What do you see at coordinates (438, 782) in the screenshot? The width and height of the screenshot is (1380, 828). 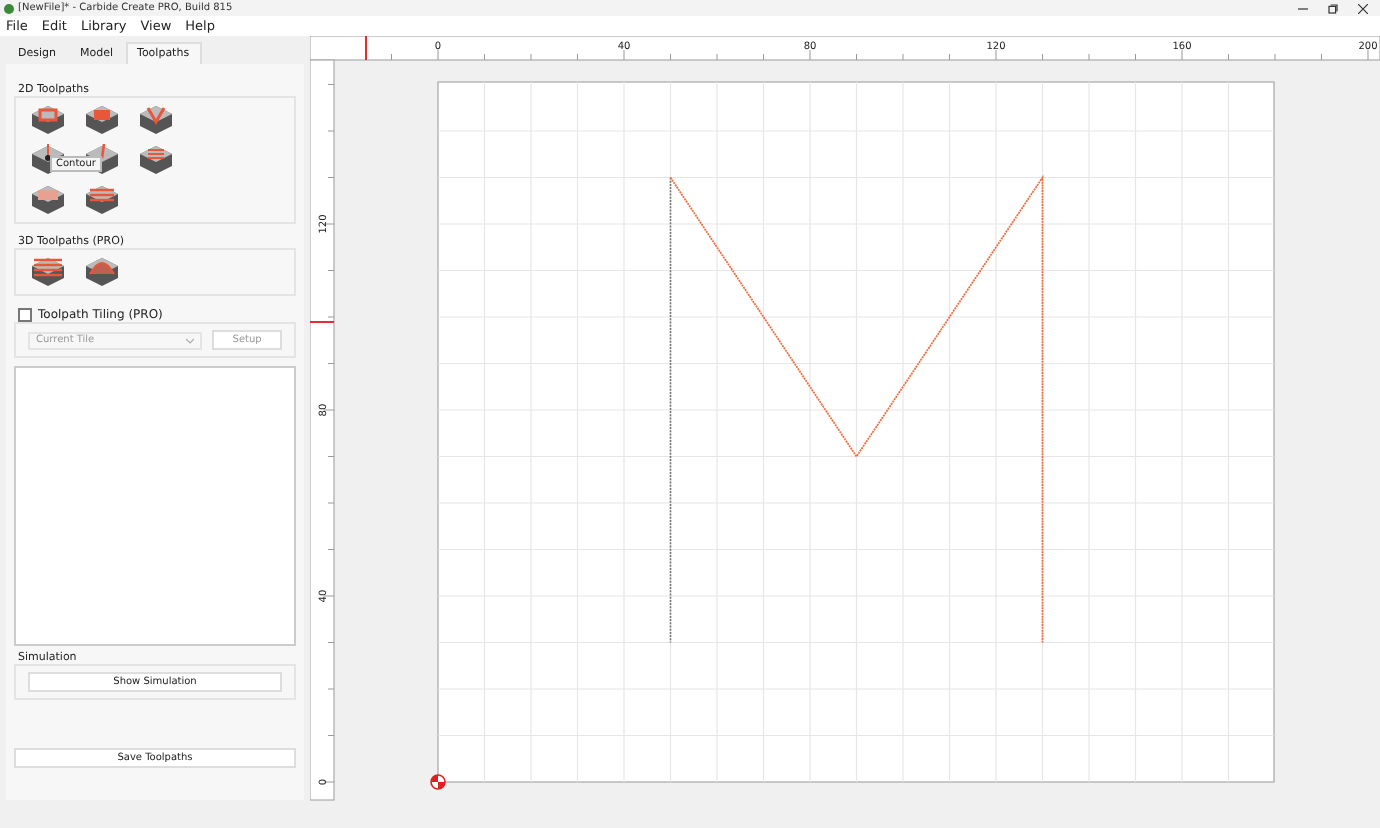 I see `origin-icon` at bounding box center [438, 782].